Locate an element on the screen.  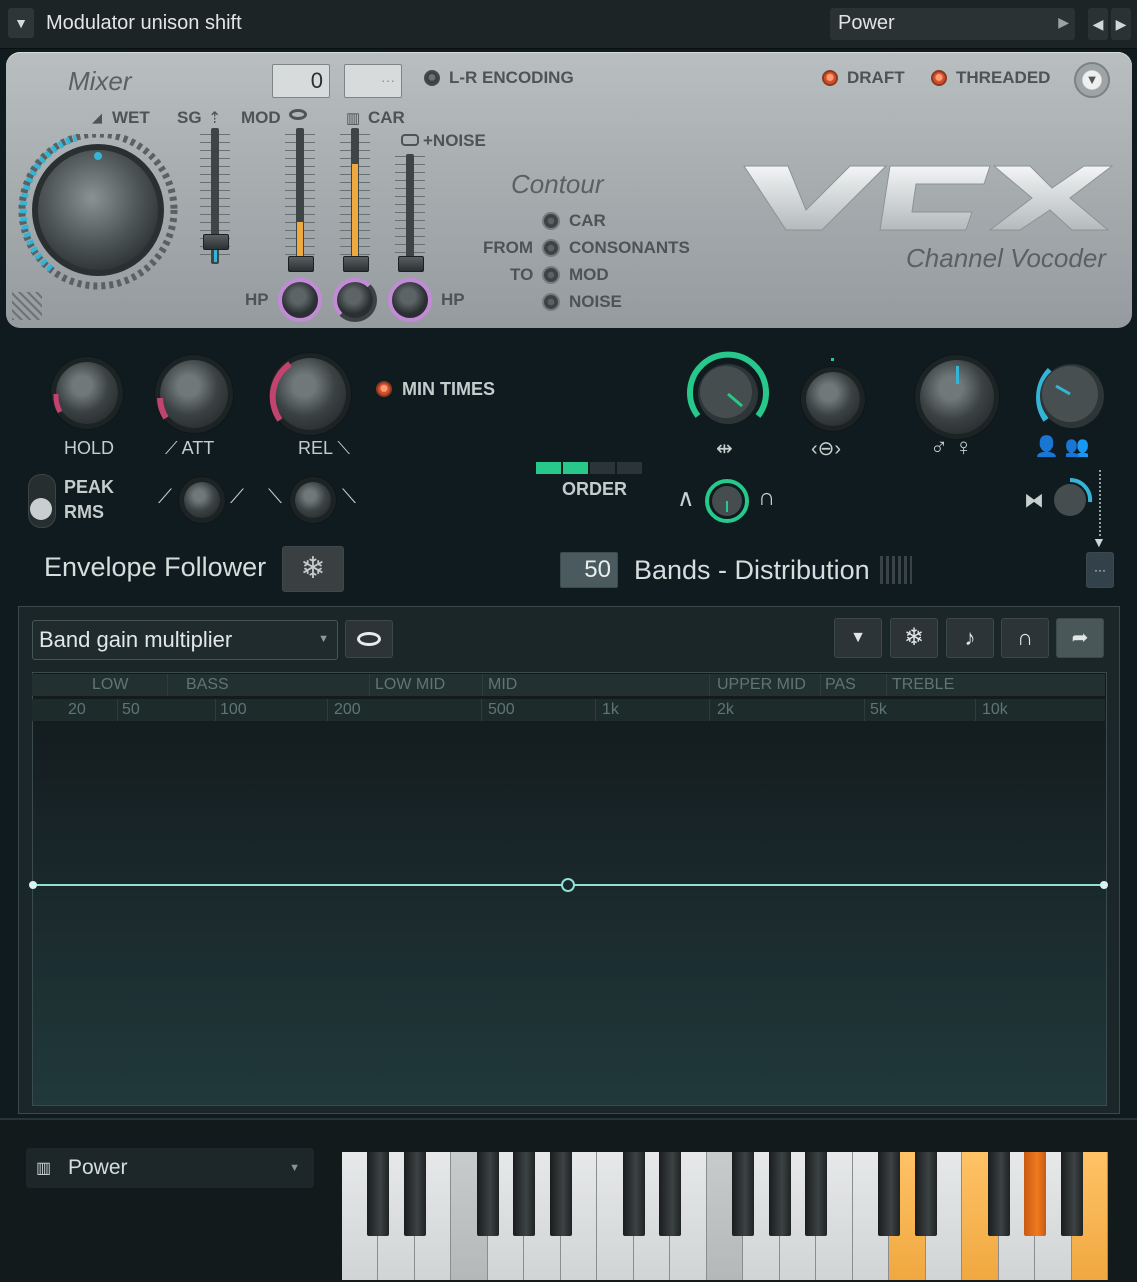
gain-curve is located at coordinates (569, 886).